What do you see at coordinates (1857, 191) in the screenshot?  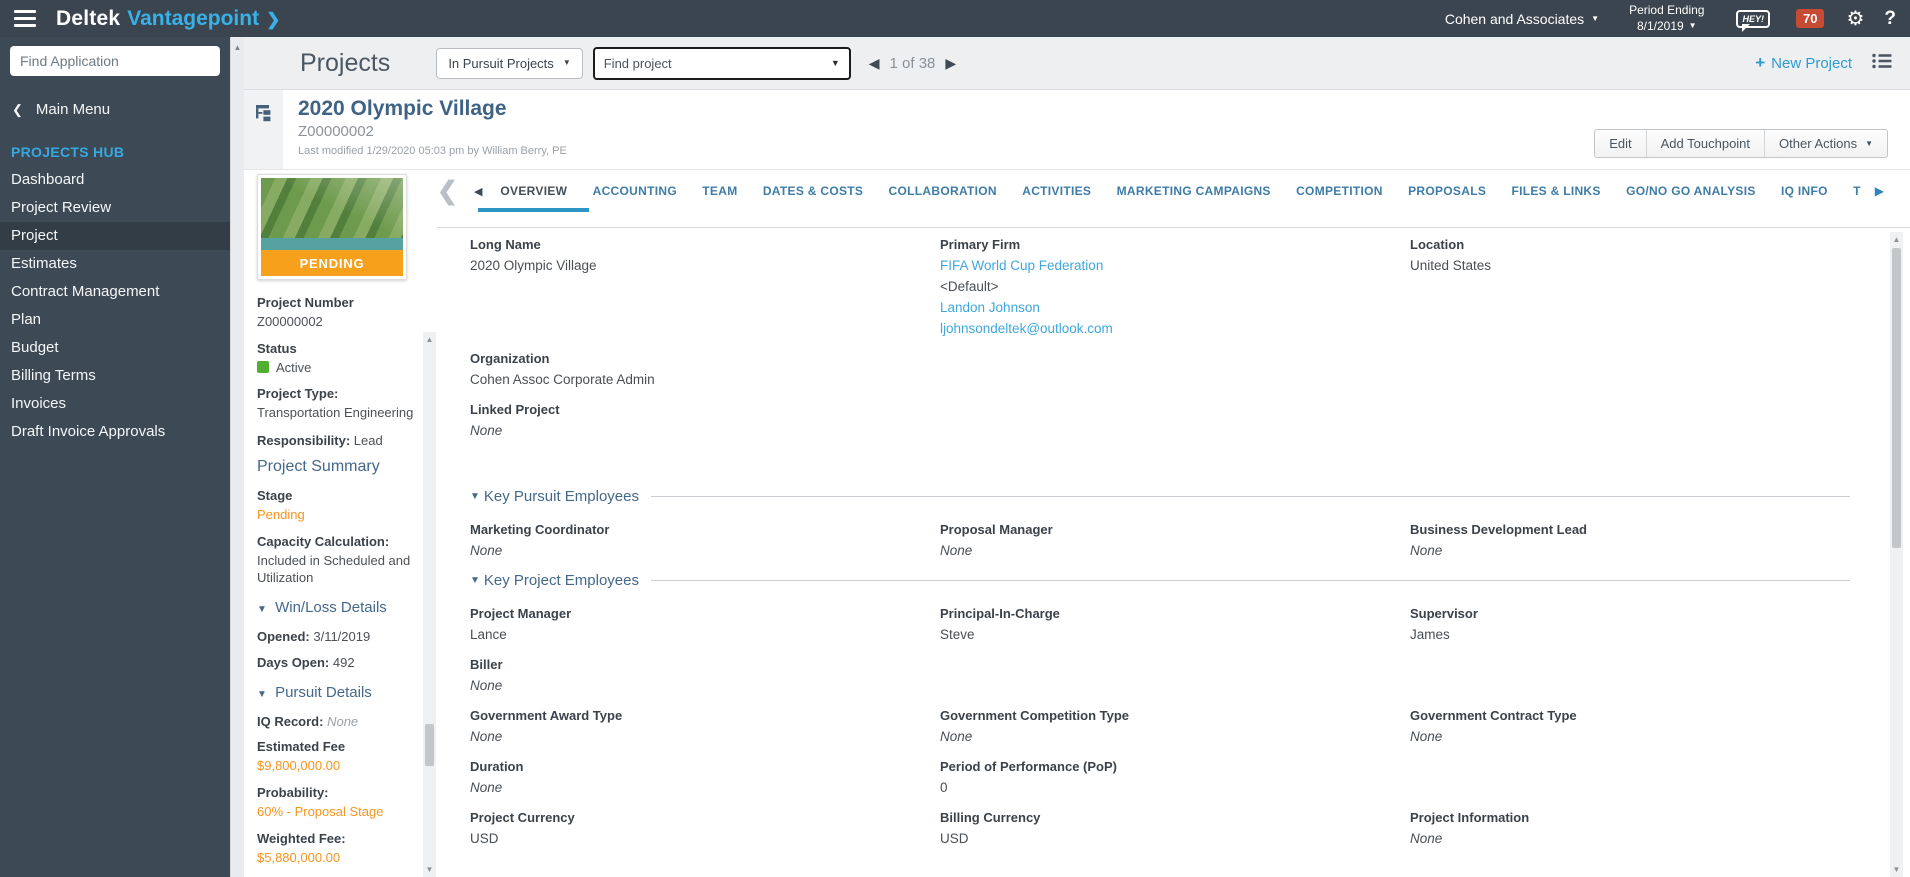 I see `tab-t: T` at bounding box center [1857, 191].